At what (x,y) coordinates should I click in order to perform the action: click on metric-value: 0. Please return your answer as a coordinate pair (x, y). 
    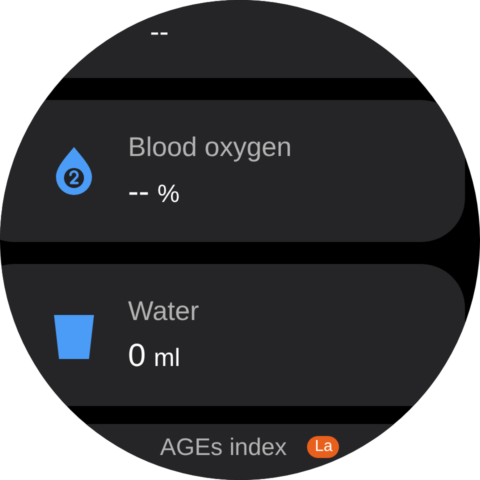
    Looking at the image, I should click on (137, 355).